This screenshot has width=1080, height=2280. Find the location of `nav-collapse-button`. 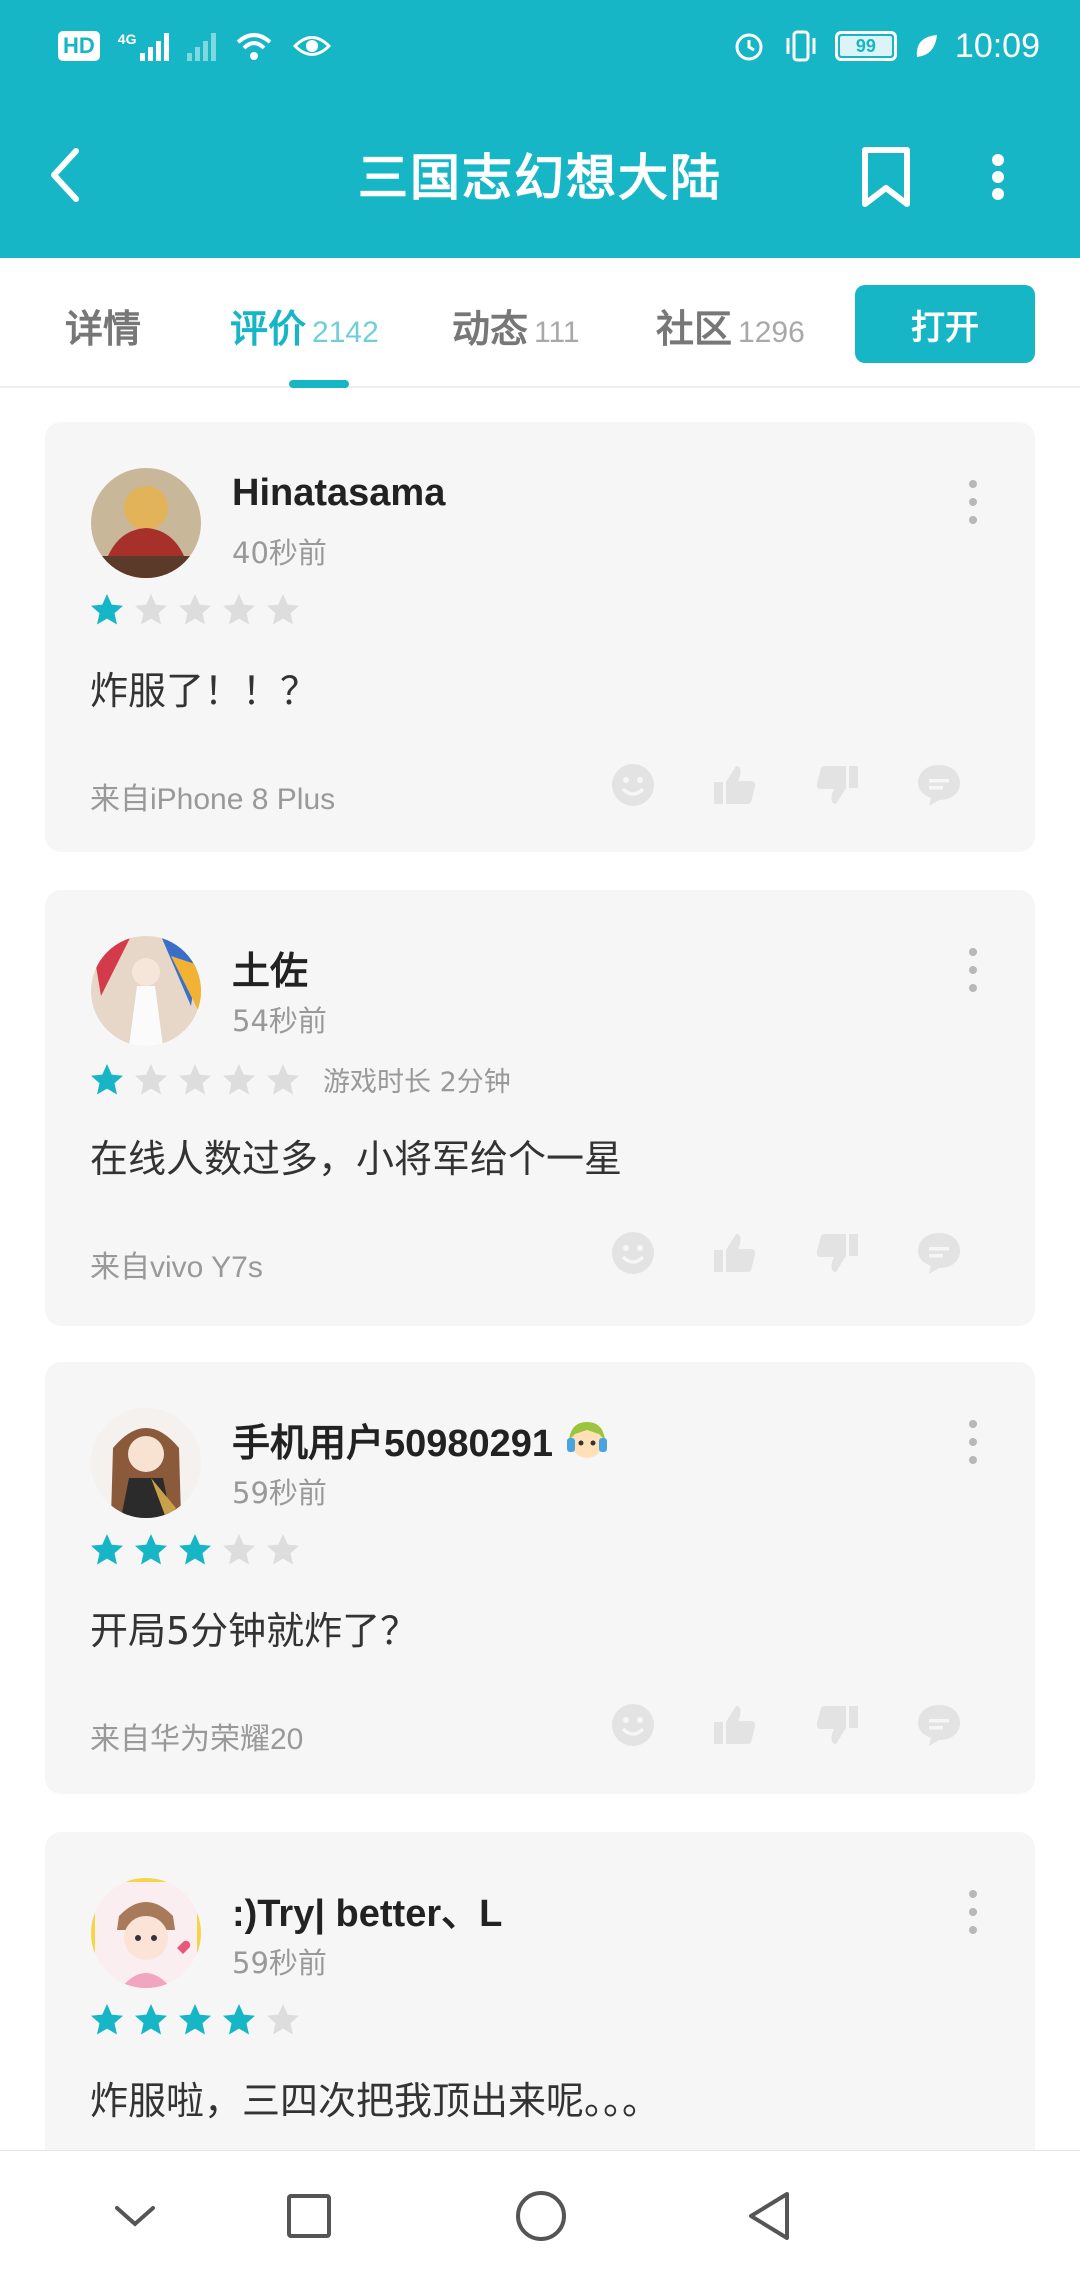

nav-collapse-button is located at coordinates (135, 2216).